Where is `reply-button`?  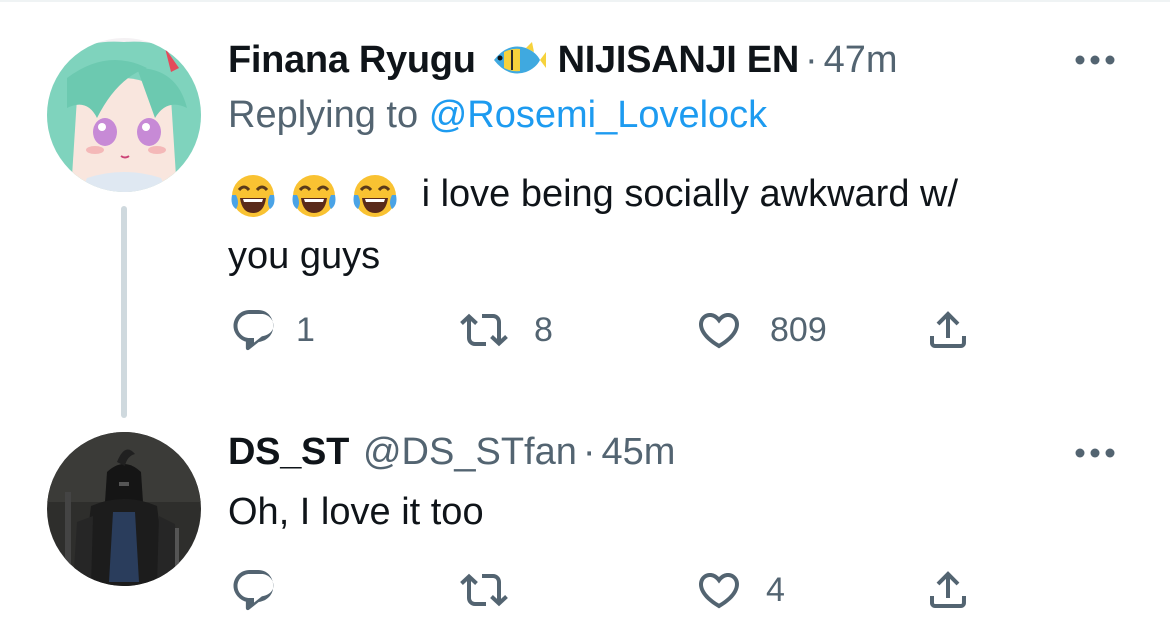 reply-button is located at coordinates (263, 590).